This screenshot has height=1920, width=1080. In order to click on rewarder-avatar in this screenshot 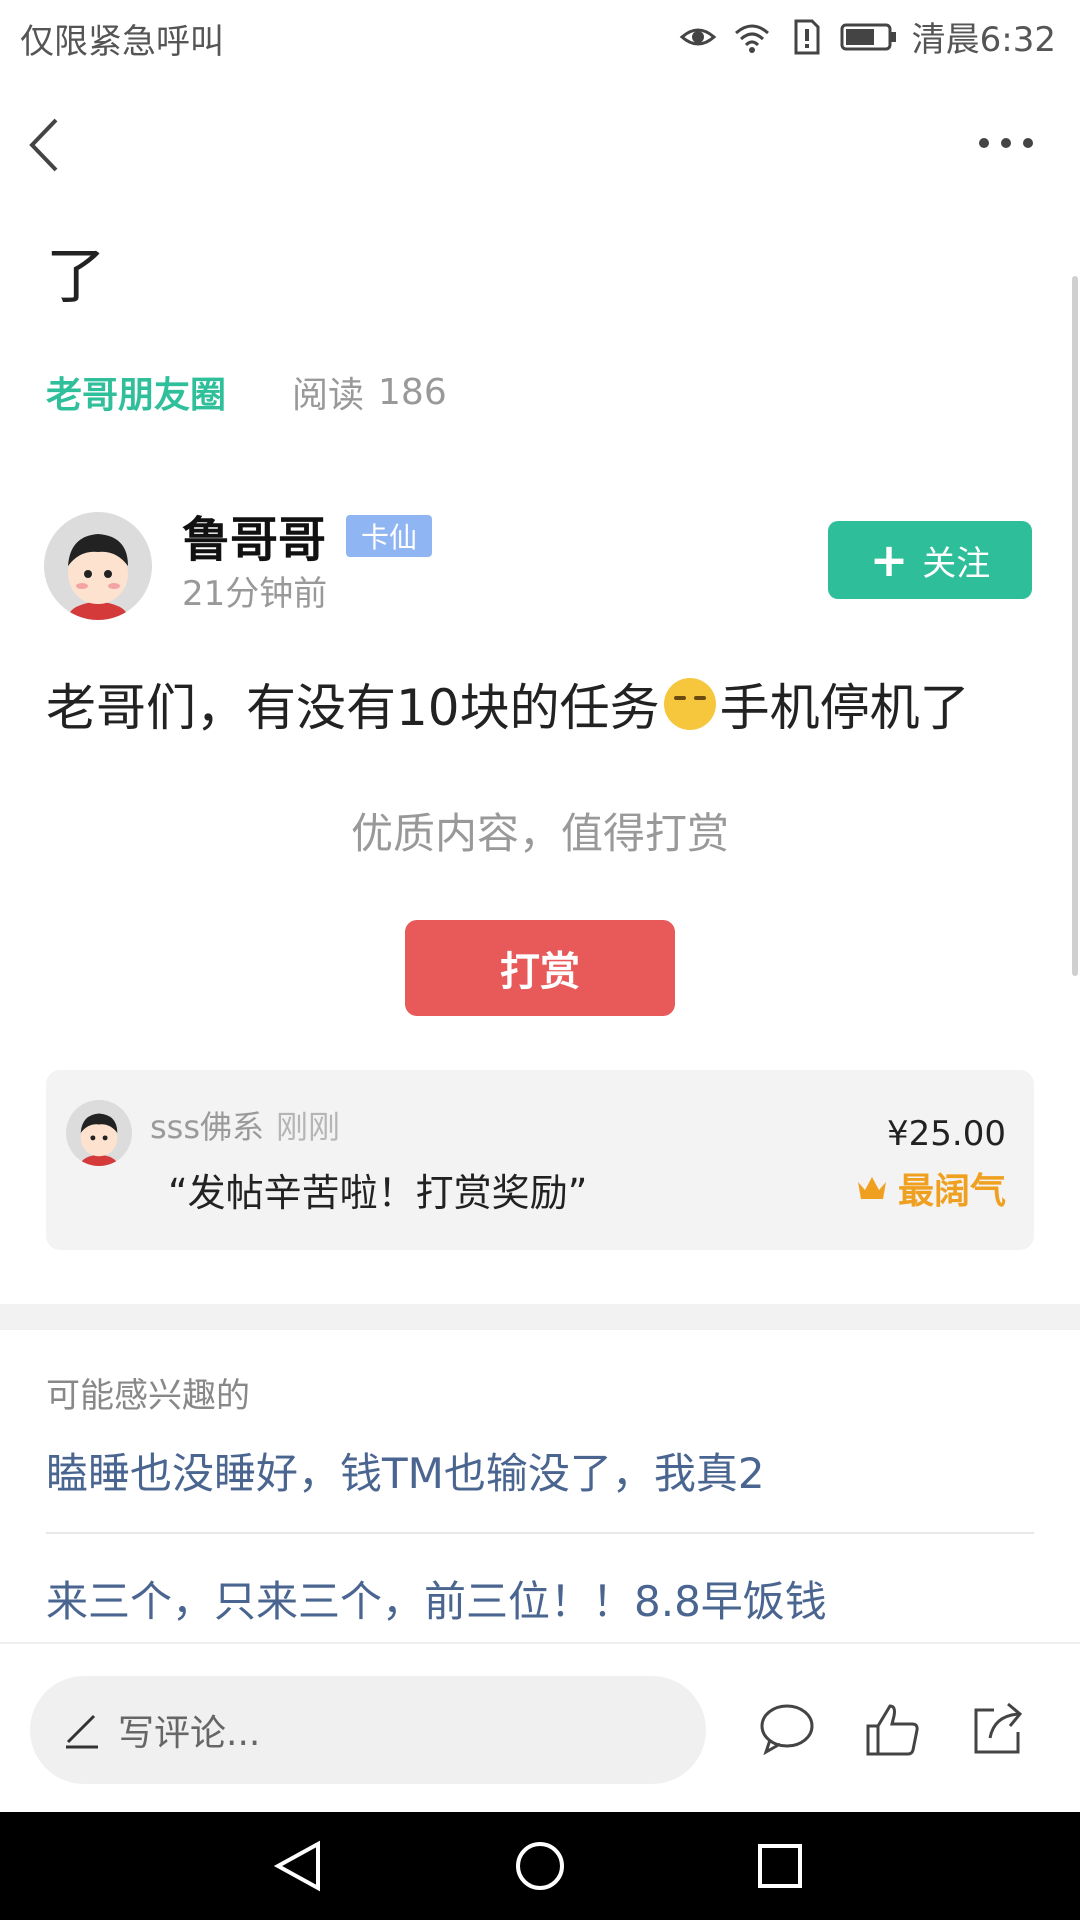, I will do `click(99, 1133)`.